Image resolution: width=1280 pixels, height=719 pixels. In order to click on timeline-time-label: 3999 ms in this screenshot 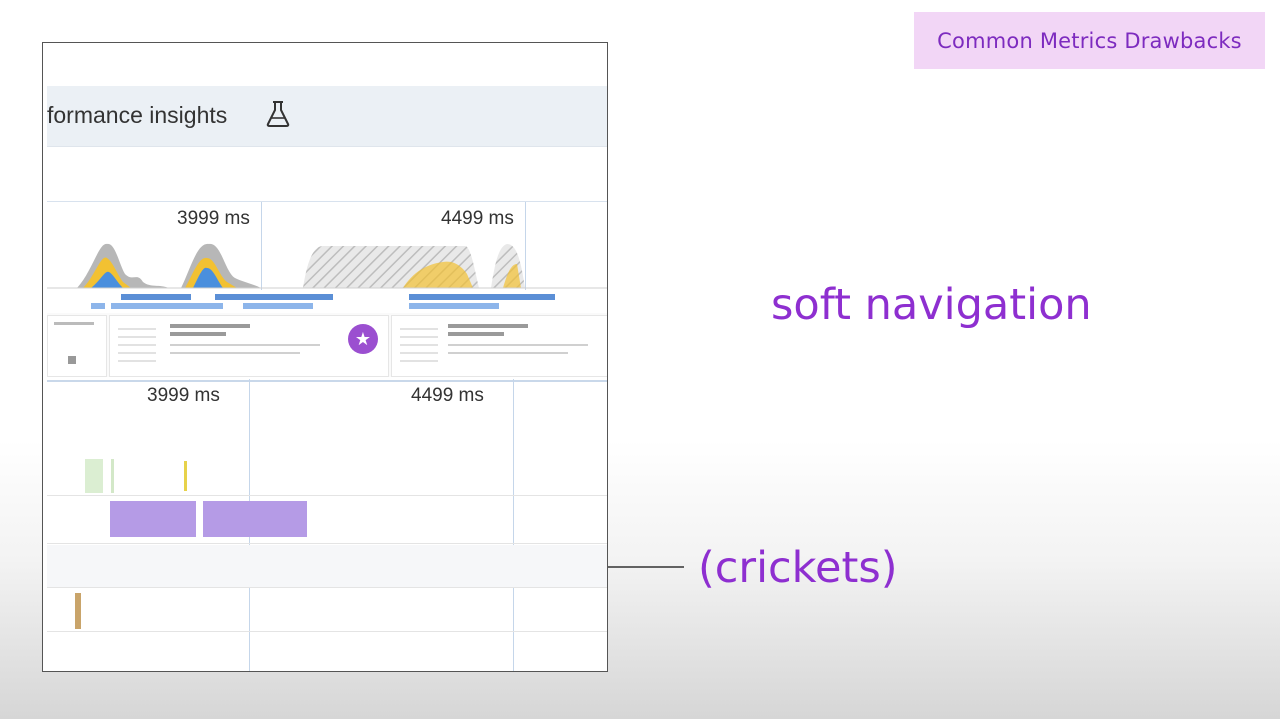, I will do `click(183, 395)`.